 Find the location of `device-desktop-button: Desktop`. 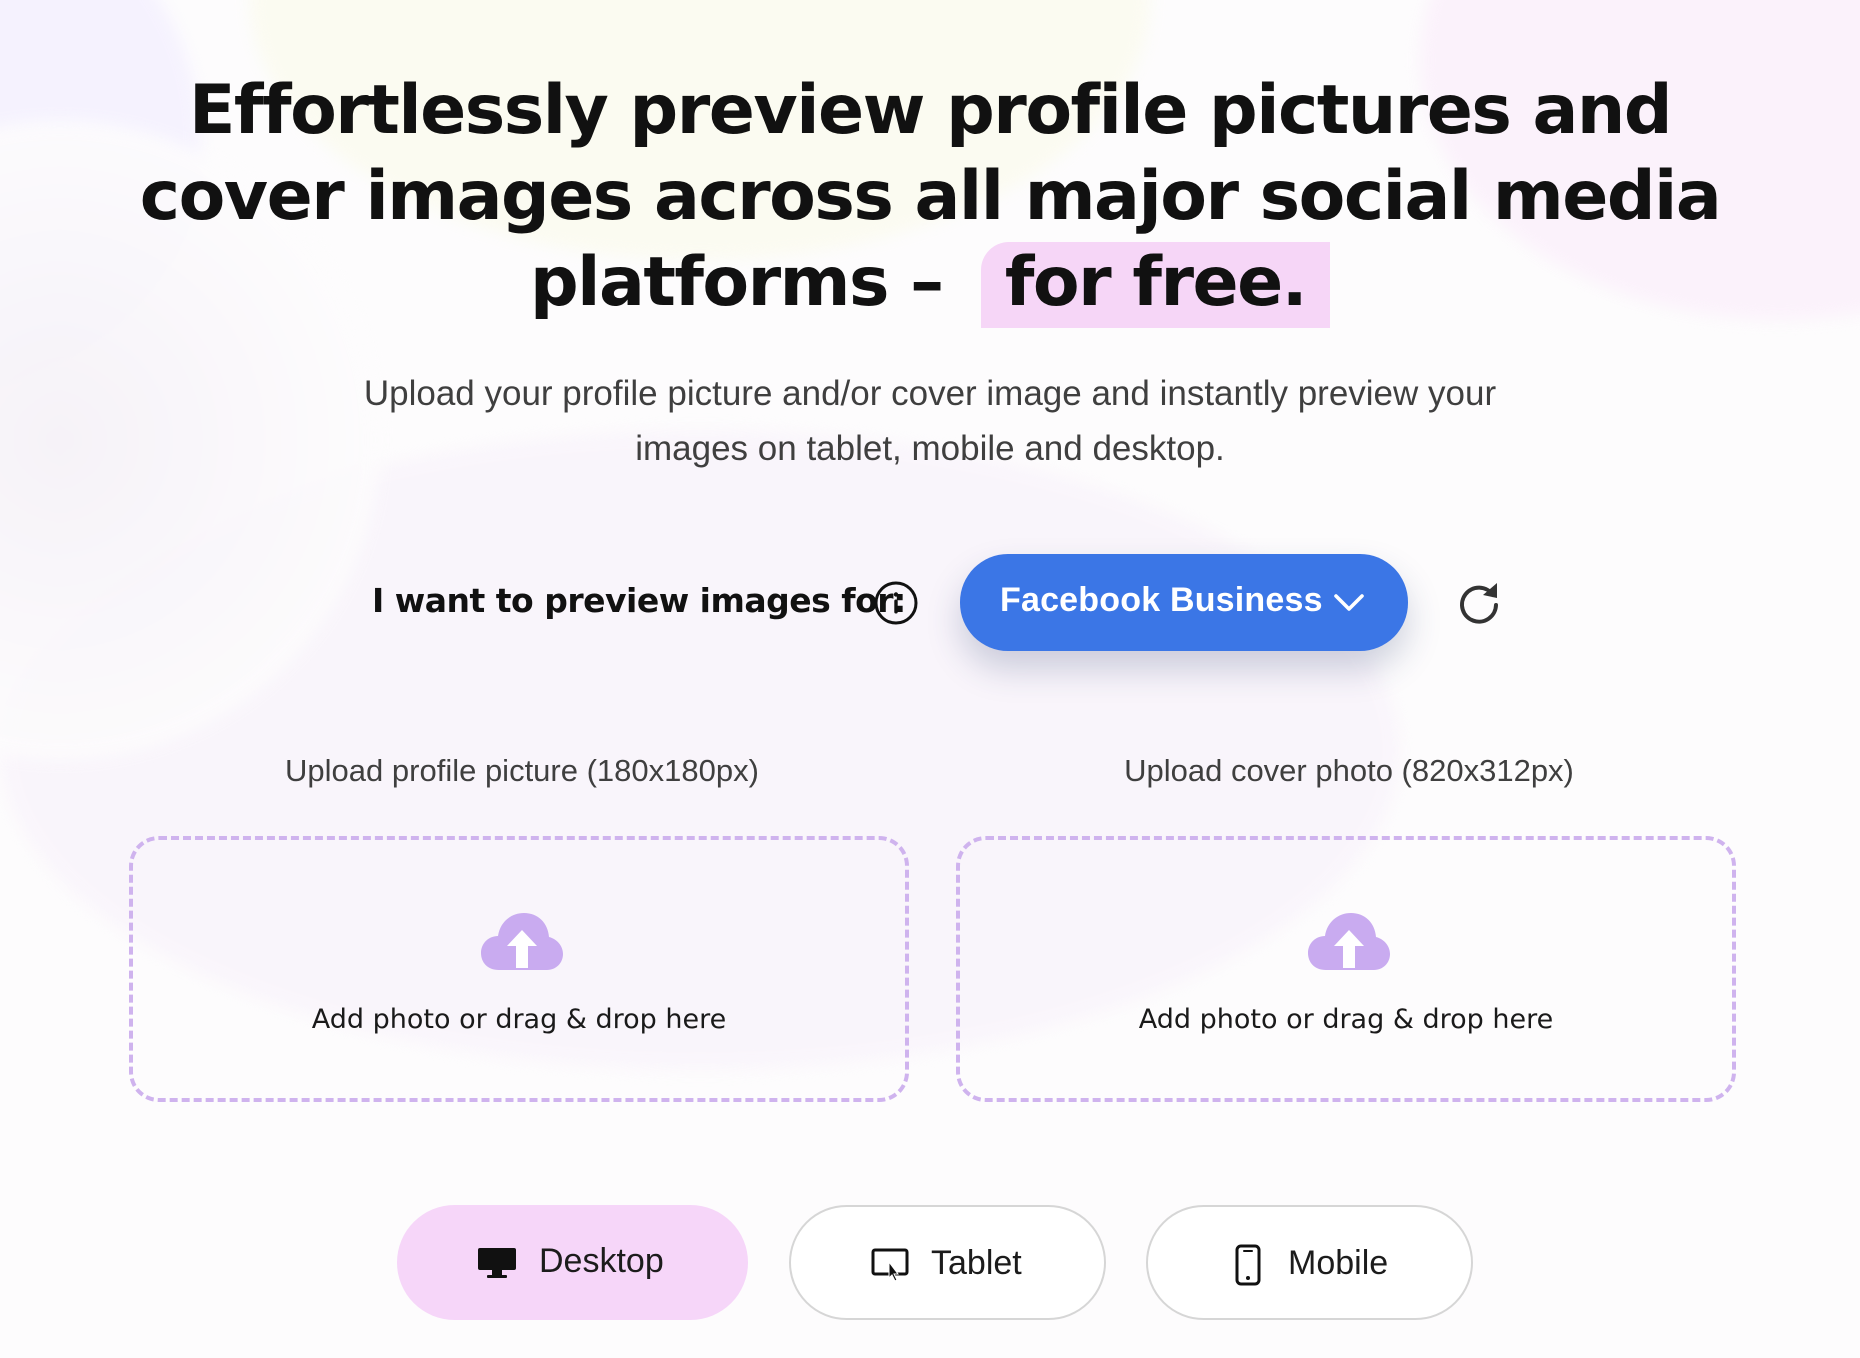

device-desktop-button: Desktop is located at coordinates (572, 1262).